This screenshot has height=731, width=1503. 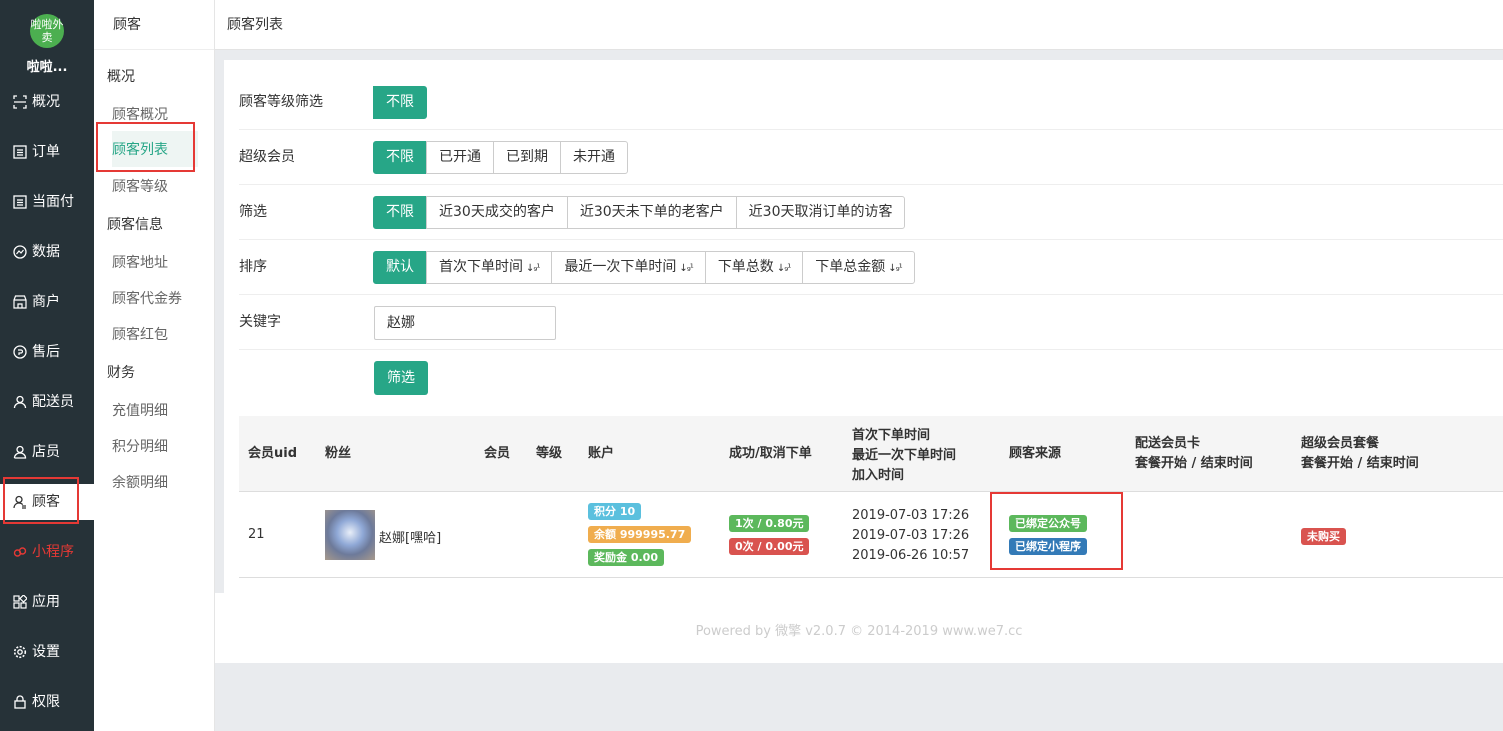 I want to click on not-purchased-badge: 未购买, so click(x=1323, y=536).